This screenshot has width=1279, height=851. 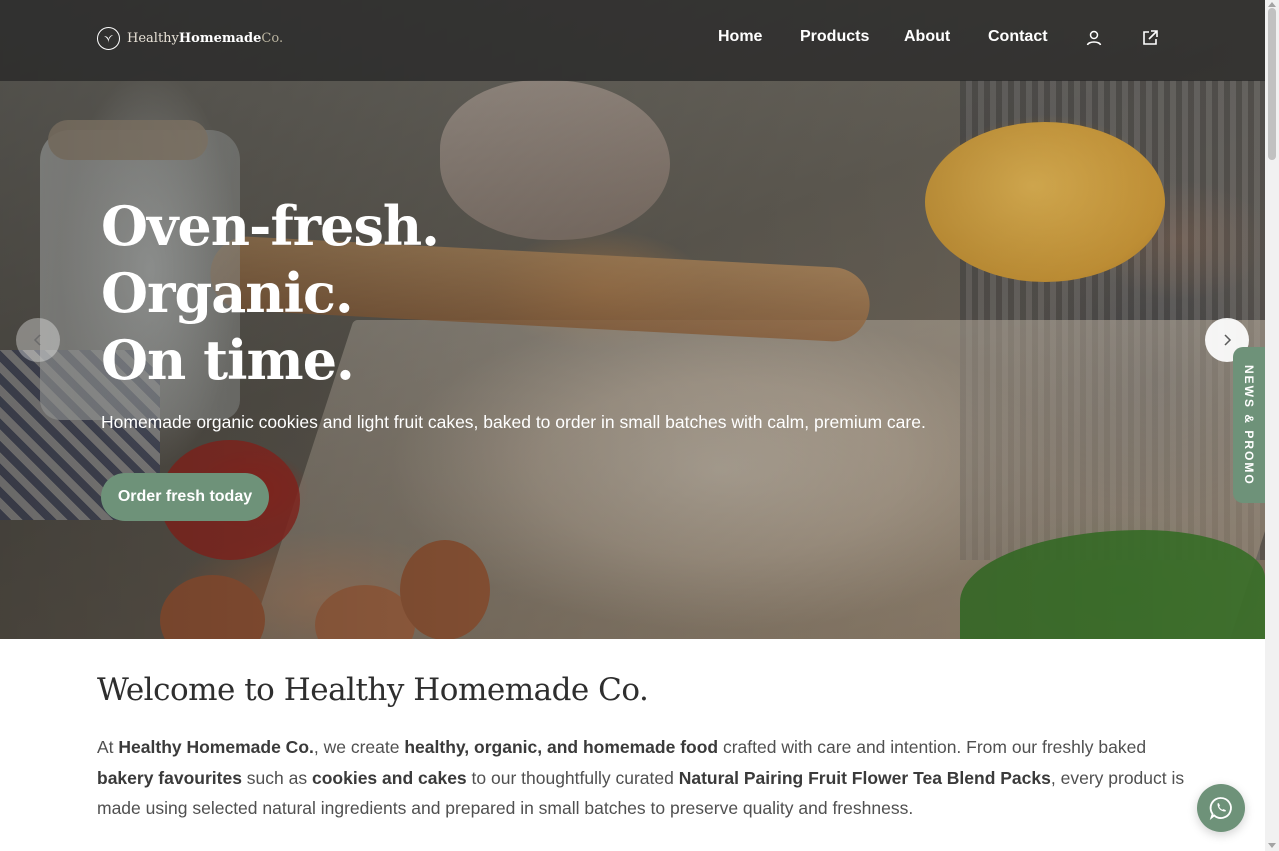 What do you see at coordinates (228, 360) in the screenshot?
I see `hero-title-line: On time.` at bounding box center [228, 360].